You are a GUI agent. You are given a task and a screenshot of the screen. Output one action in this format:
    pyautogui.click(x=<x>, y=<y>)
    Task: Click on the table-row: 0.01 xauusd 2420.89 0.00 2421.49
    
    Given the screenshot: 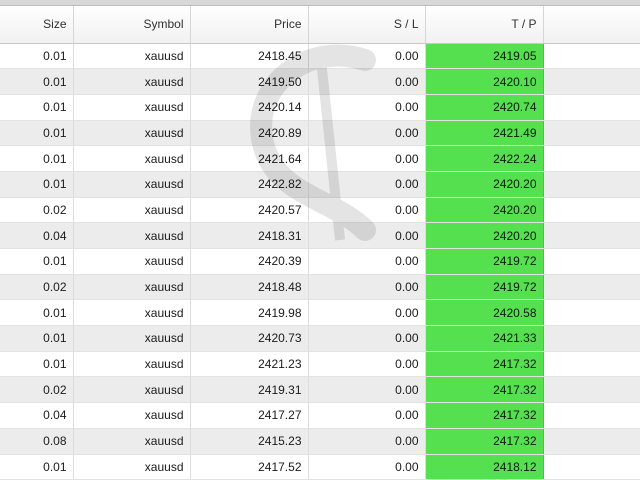 What is the action you would take?
    pyautogui.click(x=320, y=133)
    